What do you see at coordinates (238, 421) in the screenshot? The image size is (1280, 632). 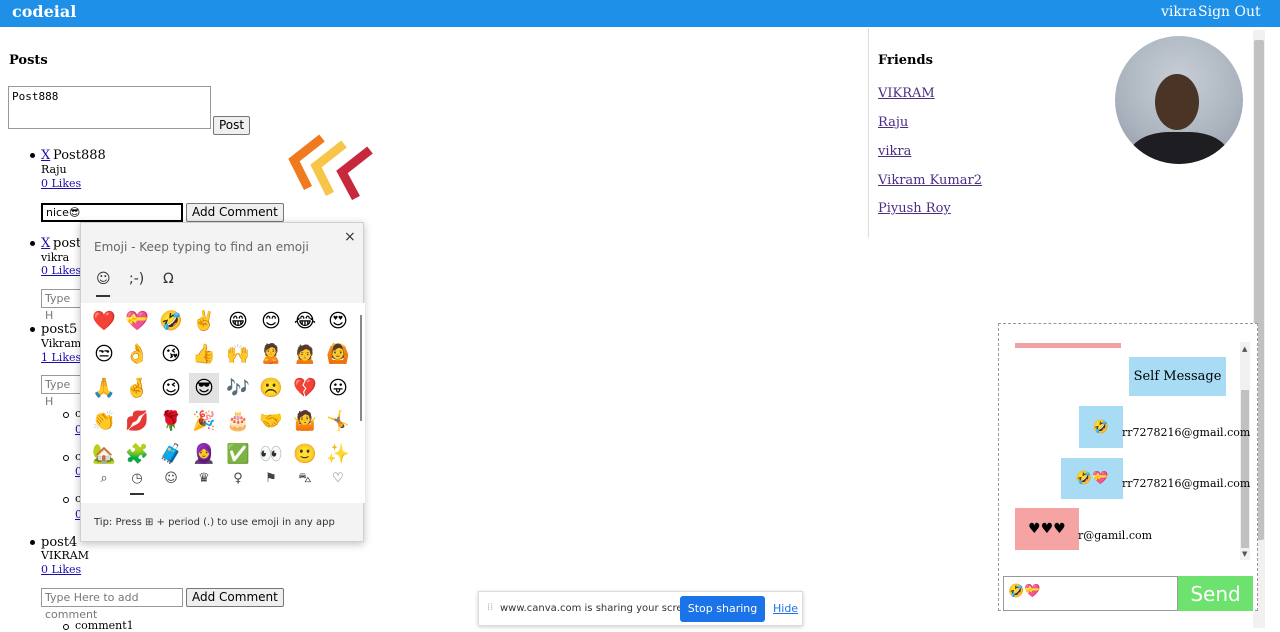 I see `emoji-option: 🎂` at bounding box center [238, 421].